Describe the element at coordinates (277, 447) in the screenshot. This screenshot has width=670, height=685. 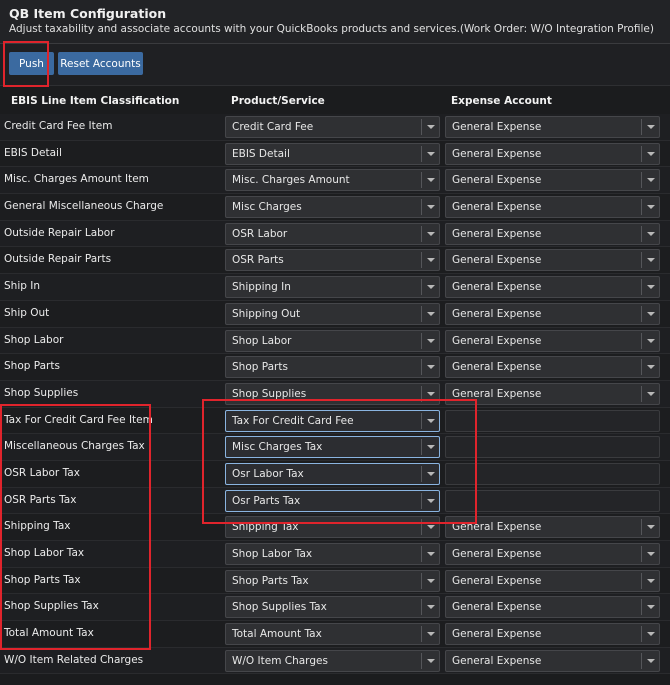
I see `product-service-value: Misc Charges Tax` at that location.